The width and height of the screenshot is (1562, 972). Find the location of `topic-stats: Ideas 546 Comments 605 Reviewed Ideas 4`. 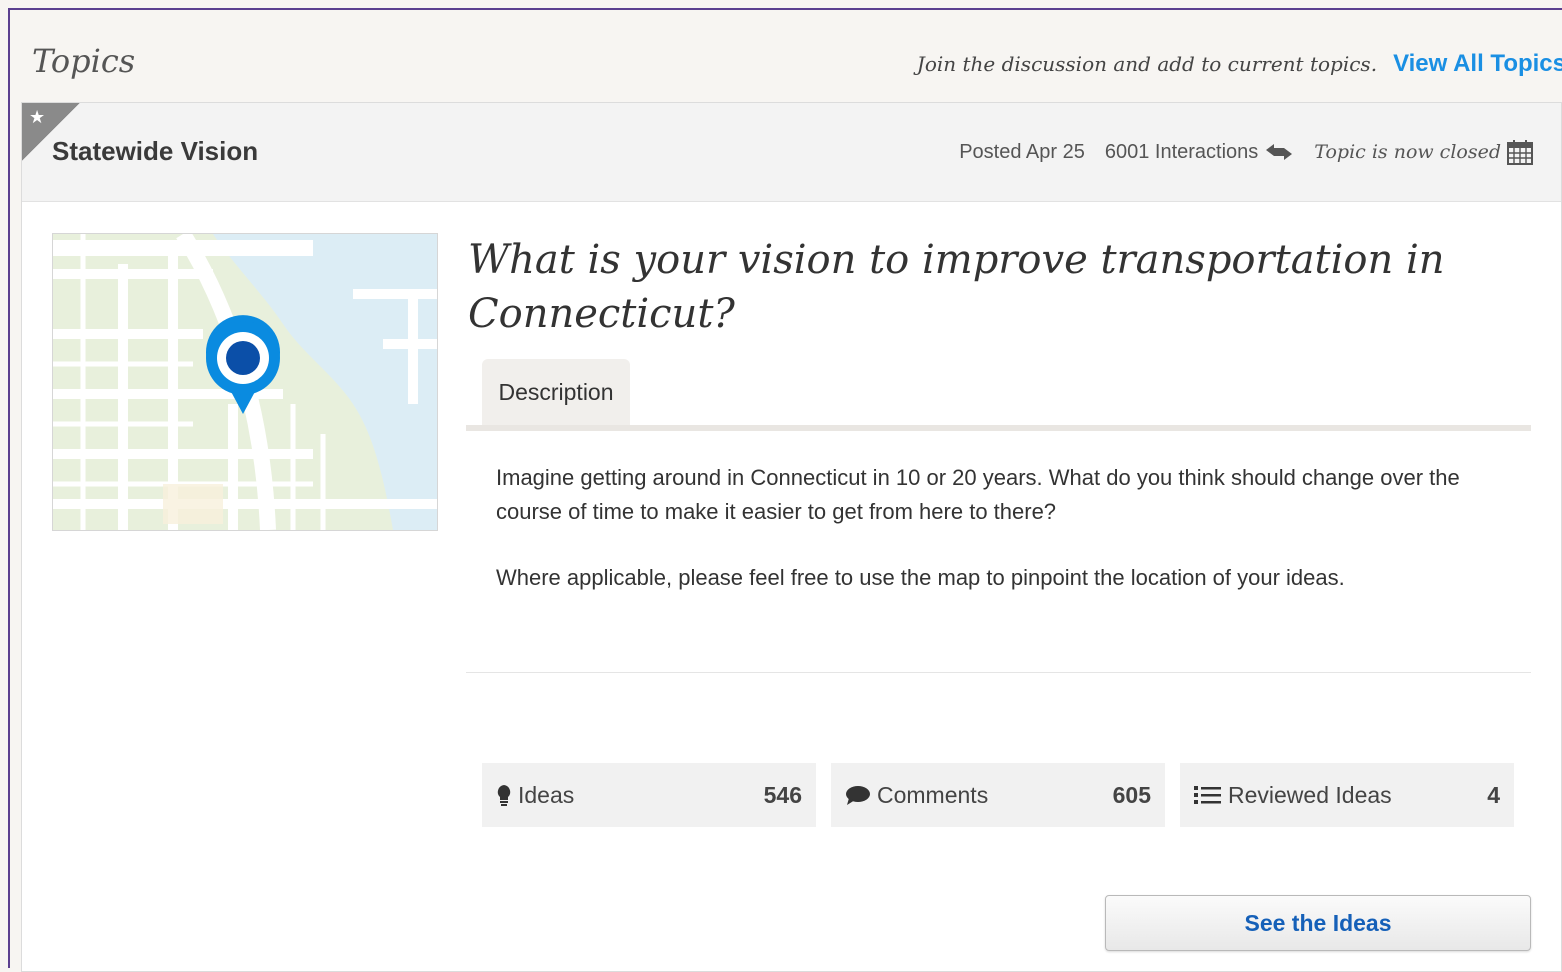

topic-stats: Ideas 546 Comments 605 Reviewed Ideas 4 is located at coordinates (998, 795).